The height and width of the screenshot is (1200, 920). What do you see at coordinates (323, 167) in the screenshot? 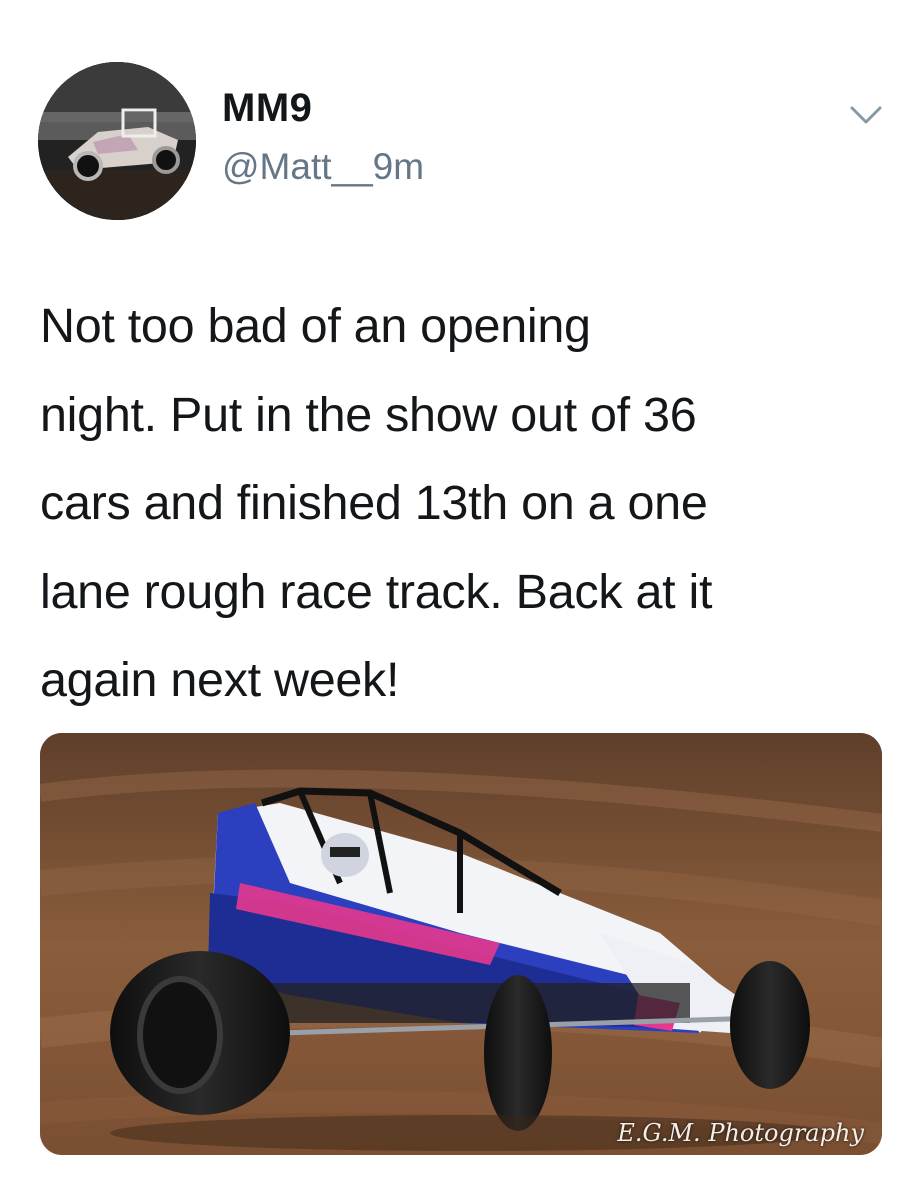
I see `user-handle: @Matt__9m` at bounding box center [323, 167].